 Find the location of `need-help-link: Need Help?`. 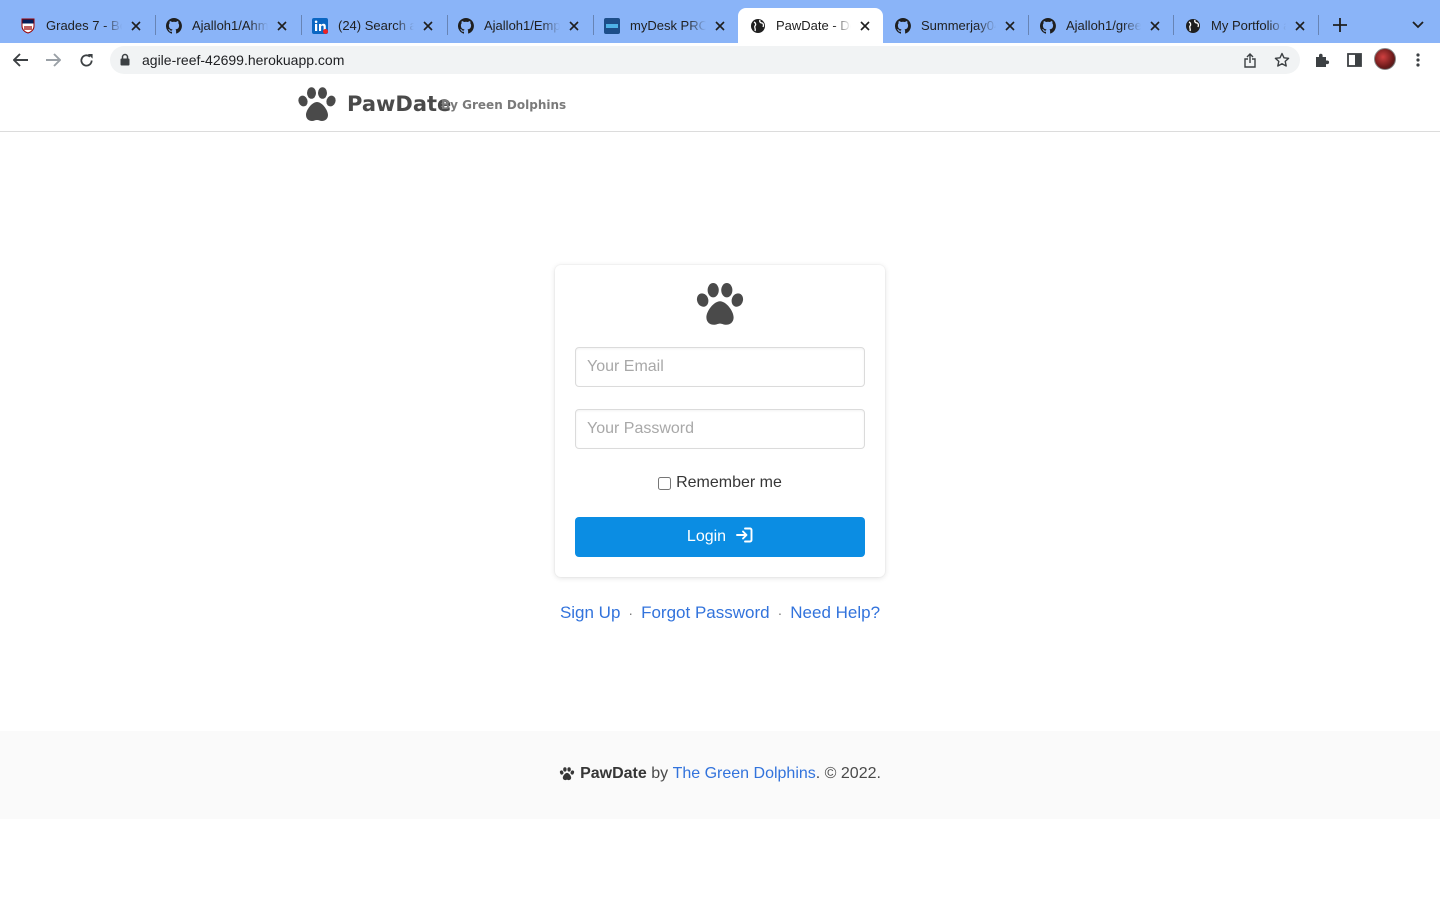

need-help-link: Need Help? is located at coordinates (835, 612).